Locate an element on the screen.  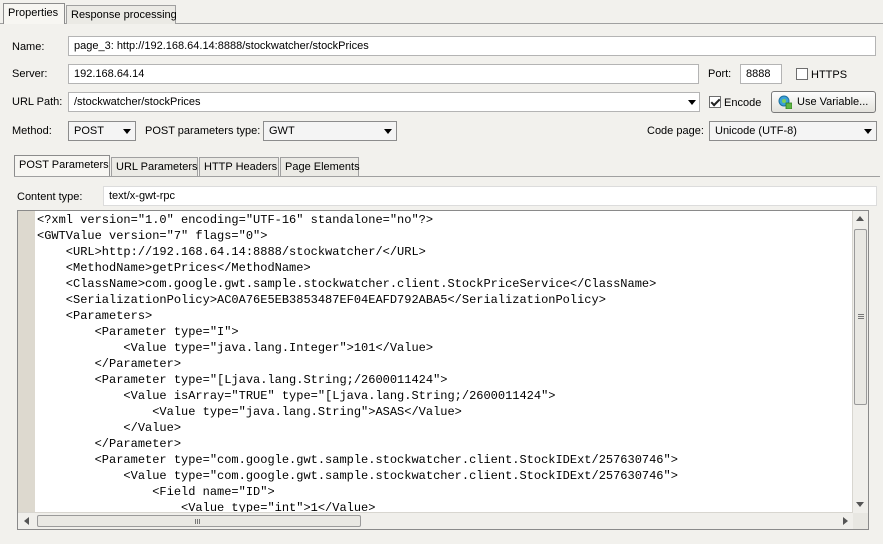
tab-page-elements: Page Elements is located at coordinates (320, 166).